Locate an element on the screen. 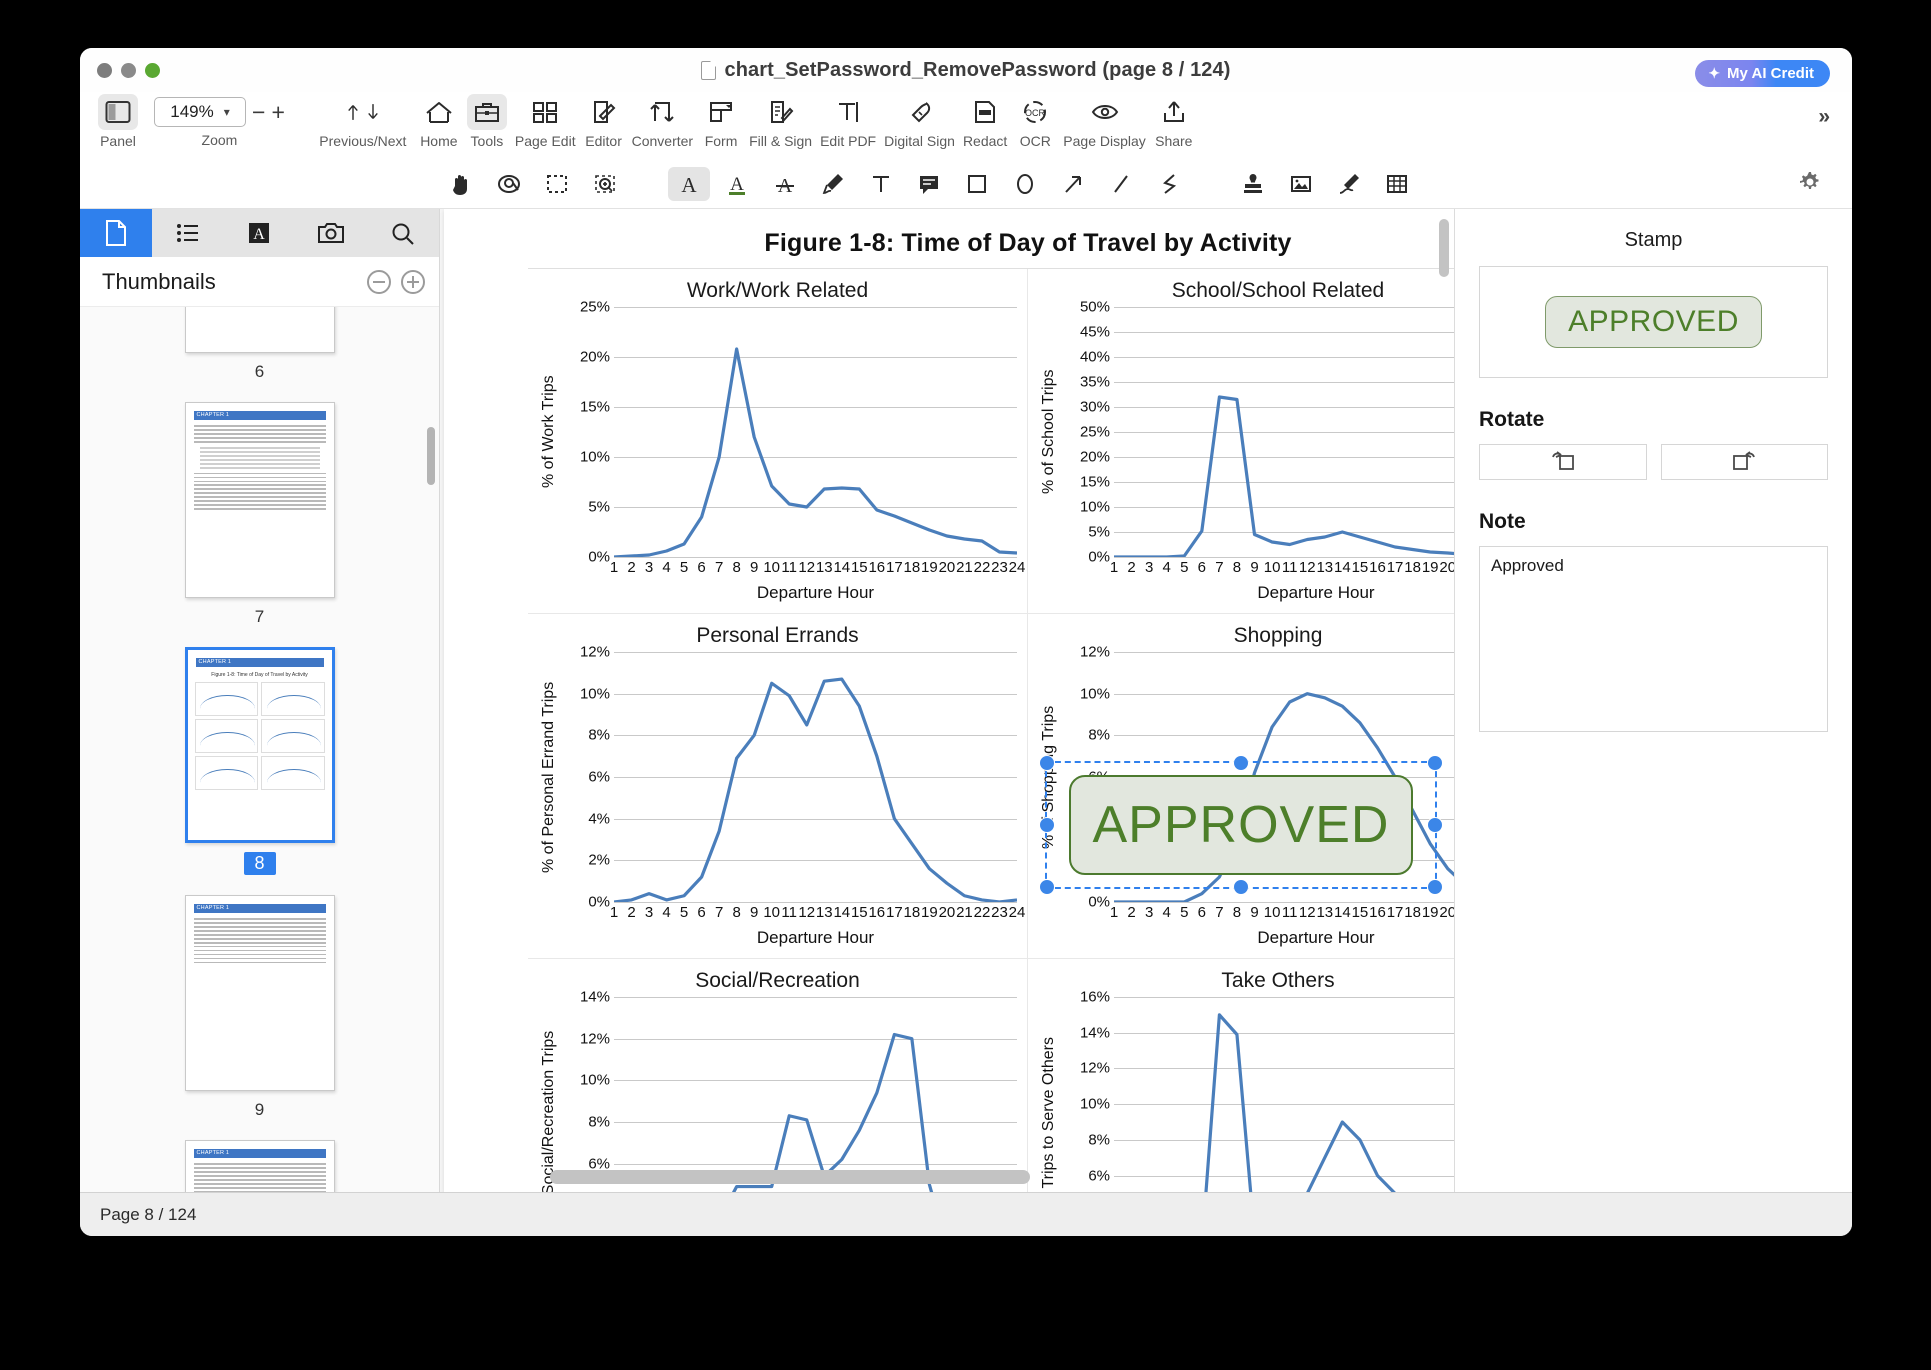 The image size is (1931, 1370). x-tick-label: 21 is located at coordinates (964, 567).